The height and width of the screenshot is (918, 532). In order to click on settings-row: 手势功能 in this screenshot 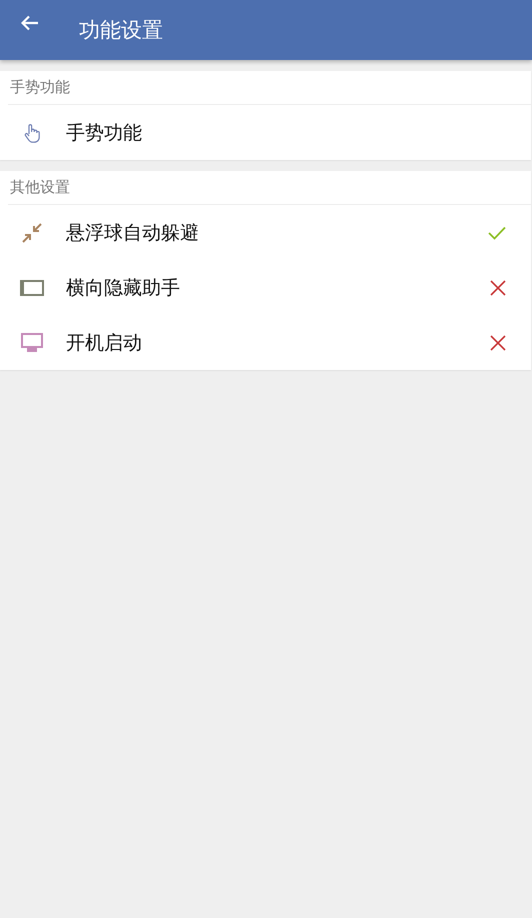, I will do `click(265, 132)`.